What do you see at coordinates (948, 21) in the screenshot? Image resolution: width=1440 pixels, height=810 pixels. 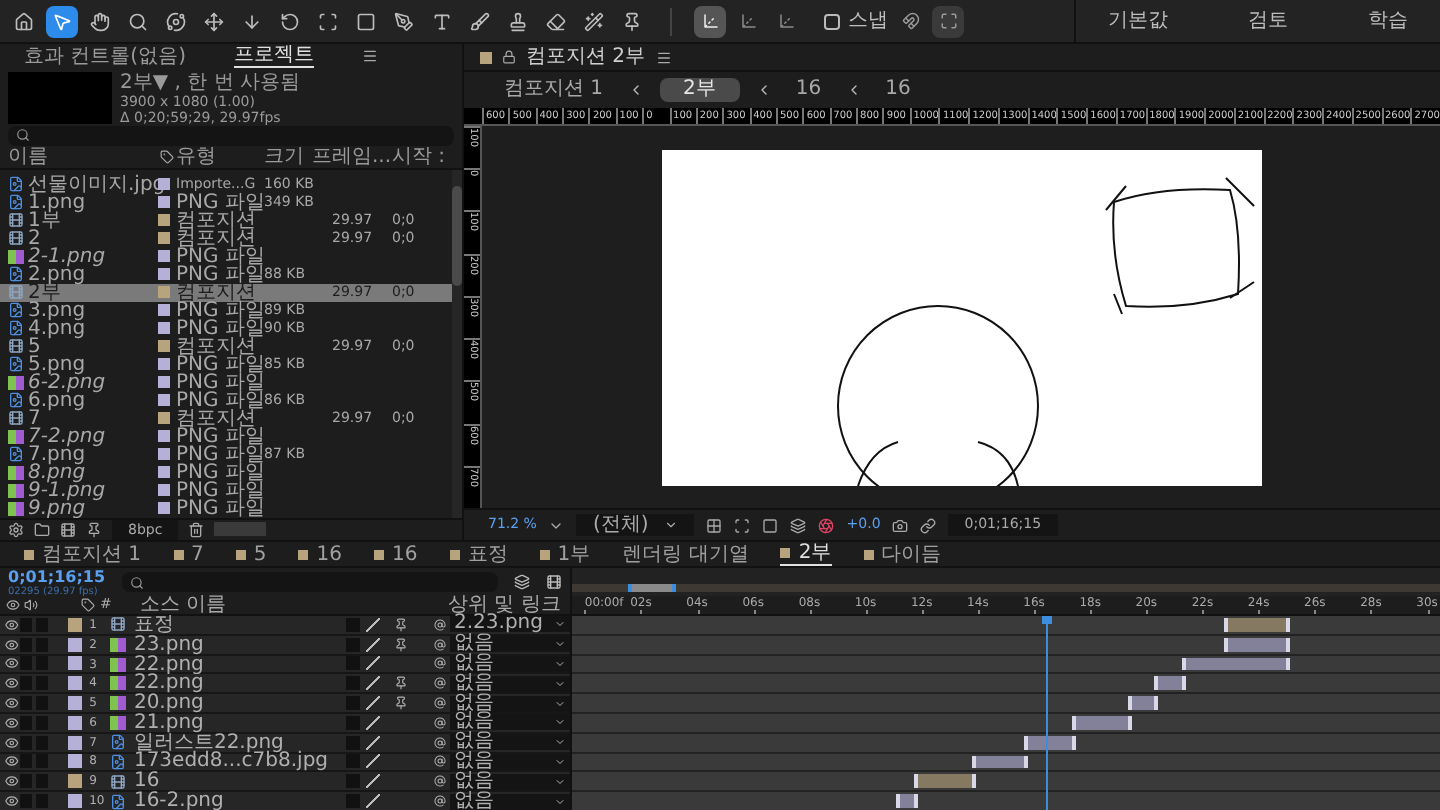 I see `snap-option-button` at bounding box center [948, 21].